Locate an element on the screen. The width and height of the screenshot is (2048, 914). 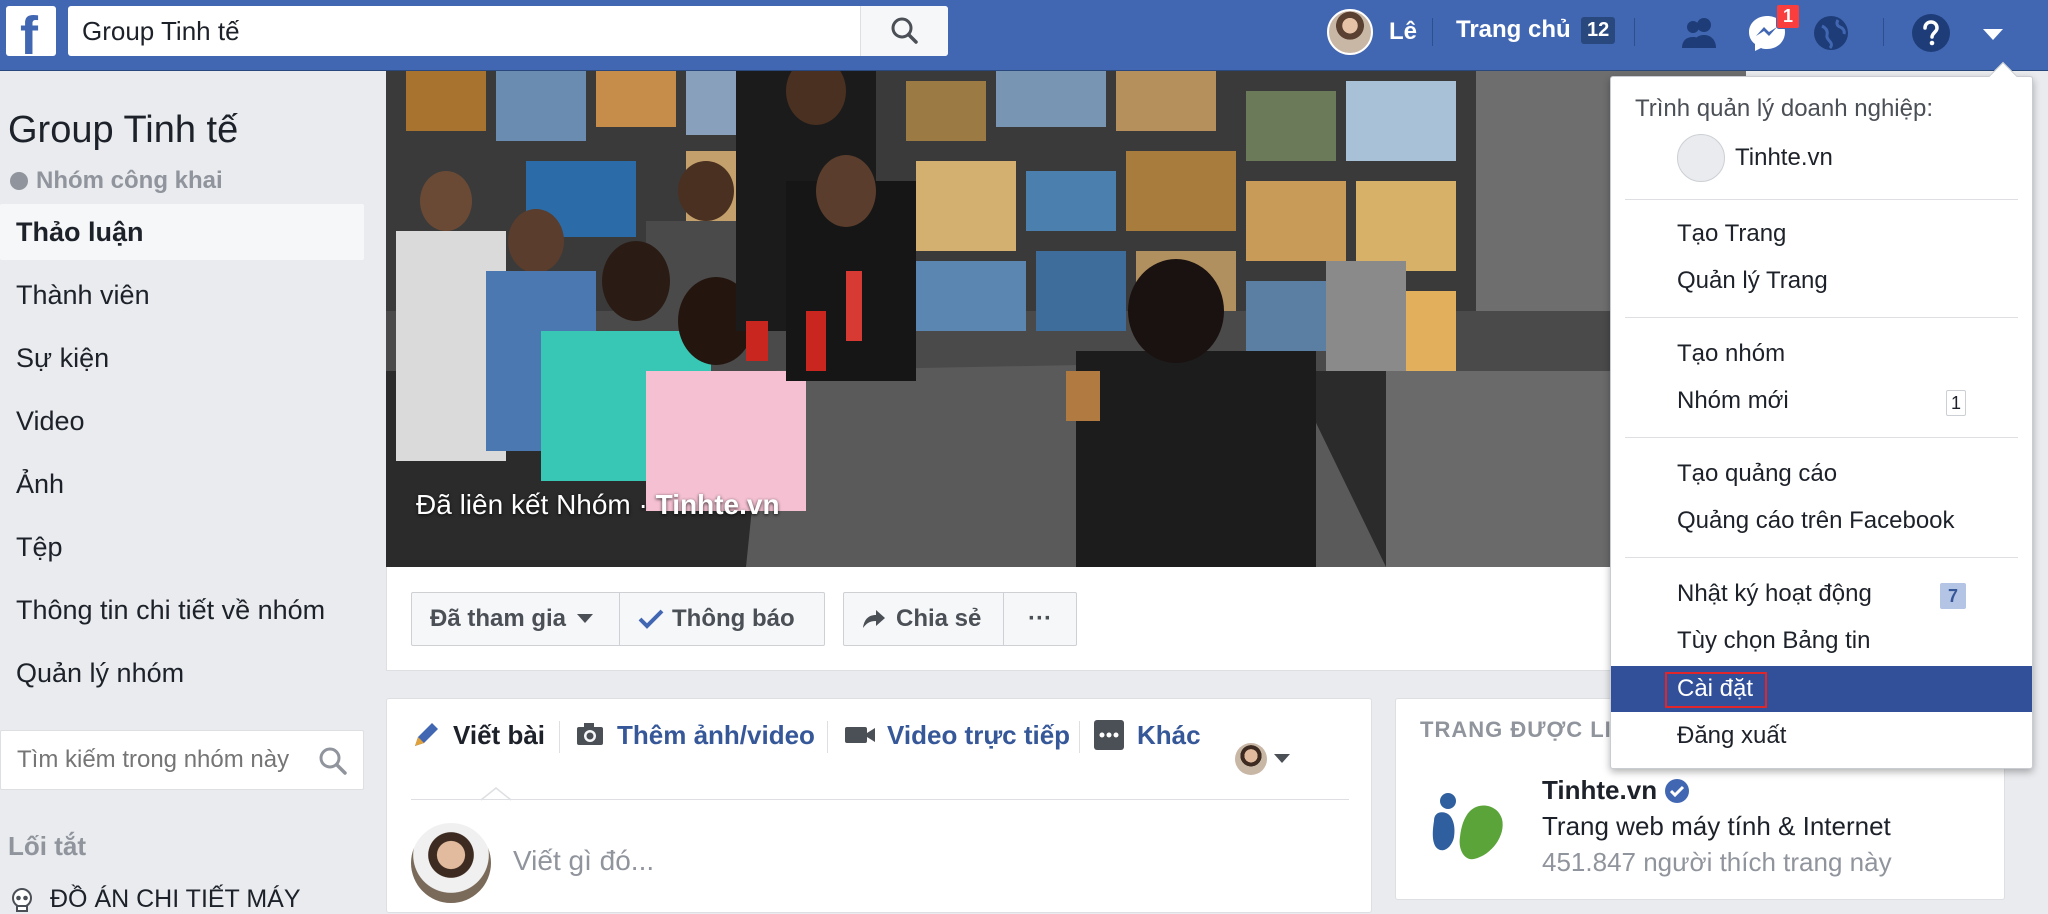
sidebar-item-files: Tệp is located at coordinates (182, 547).